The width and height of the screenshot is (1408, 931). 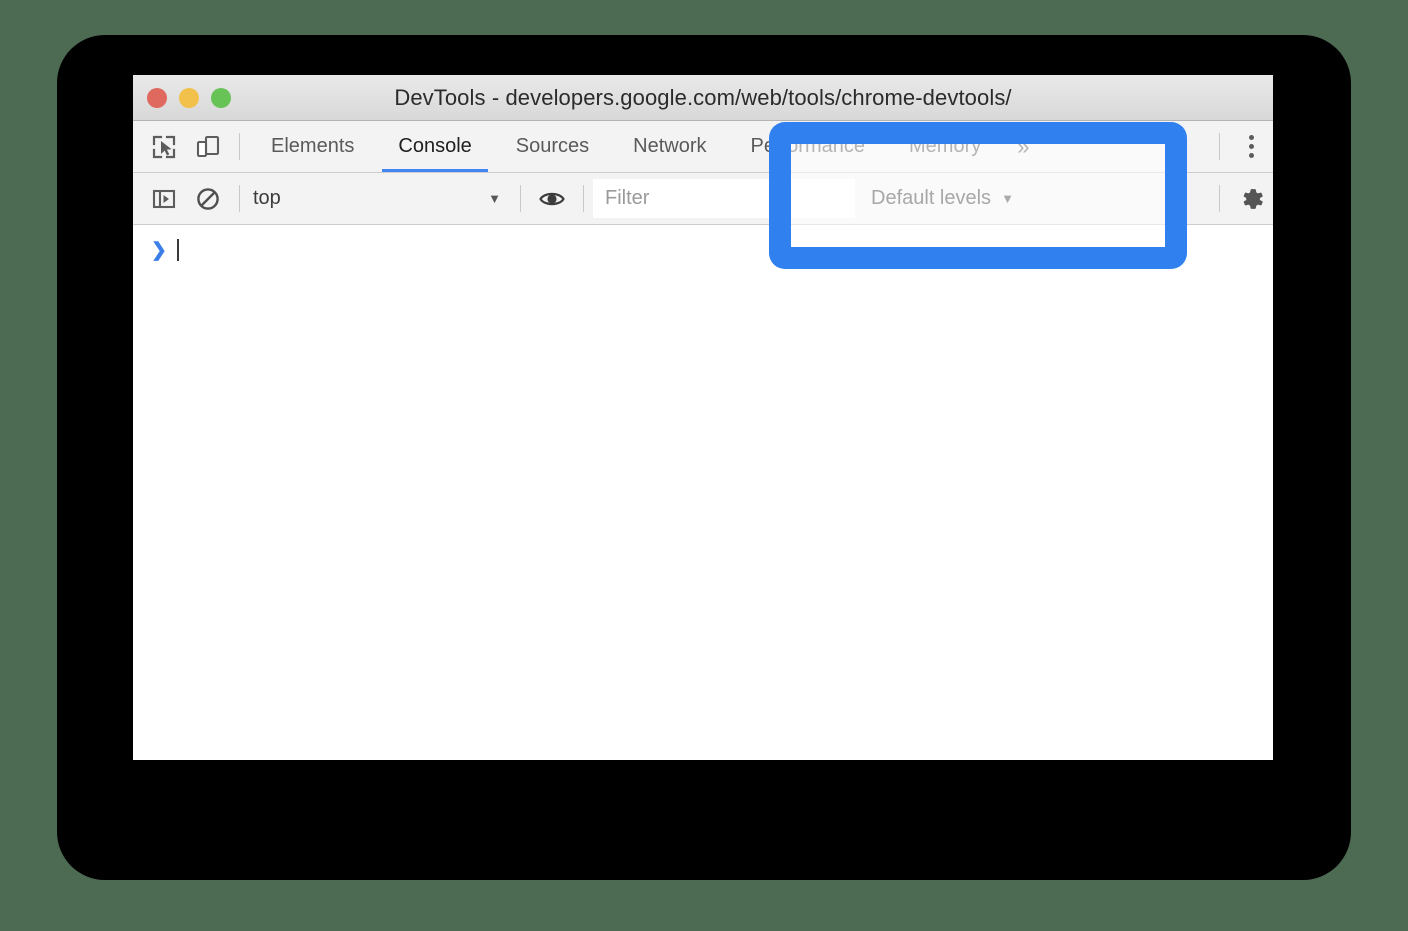 I want to click on tab-label: Elements, so click(x=313, y=146).